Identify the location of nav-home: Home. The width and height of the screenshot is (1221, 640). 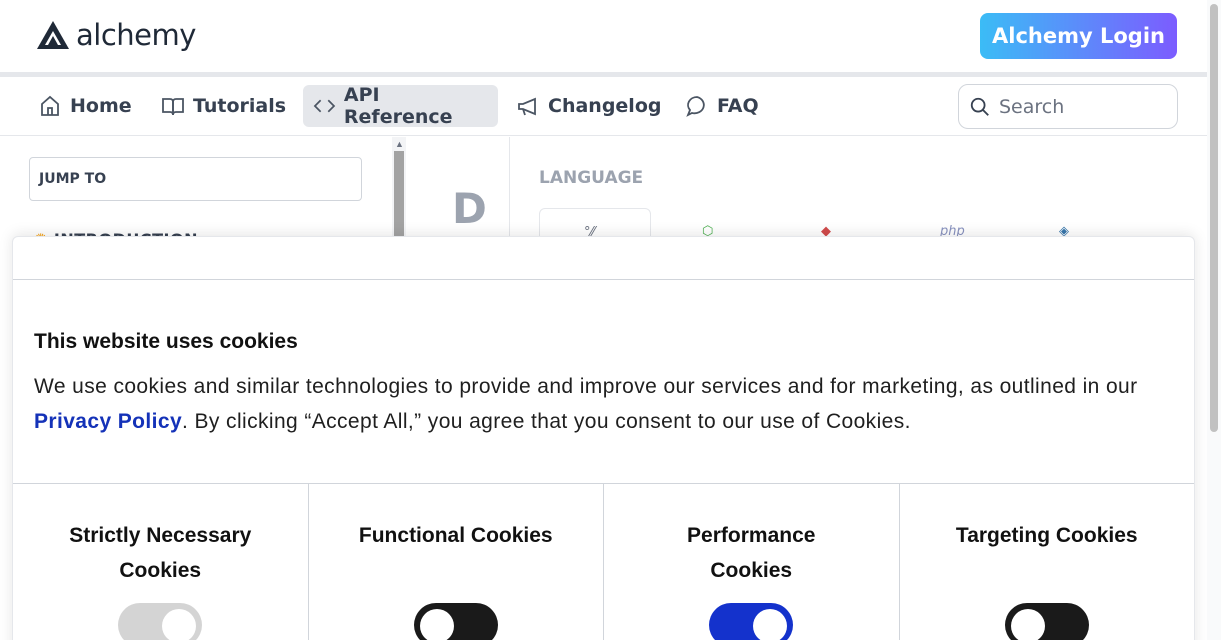
(85, 106).